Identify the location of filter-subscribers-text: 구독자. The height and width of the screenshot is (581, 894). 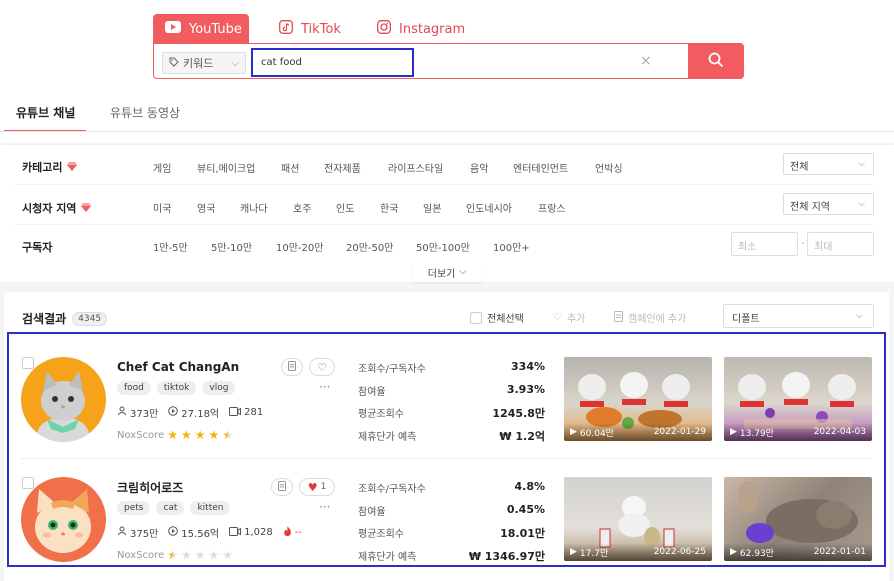
(37, 247).